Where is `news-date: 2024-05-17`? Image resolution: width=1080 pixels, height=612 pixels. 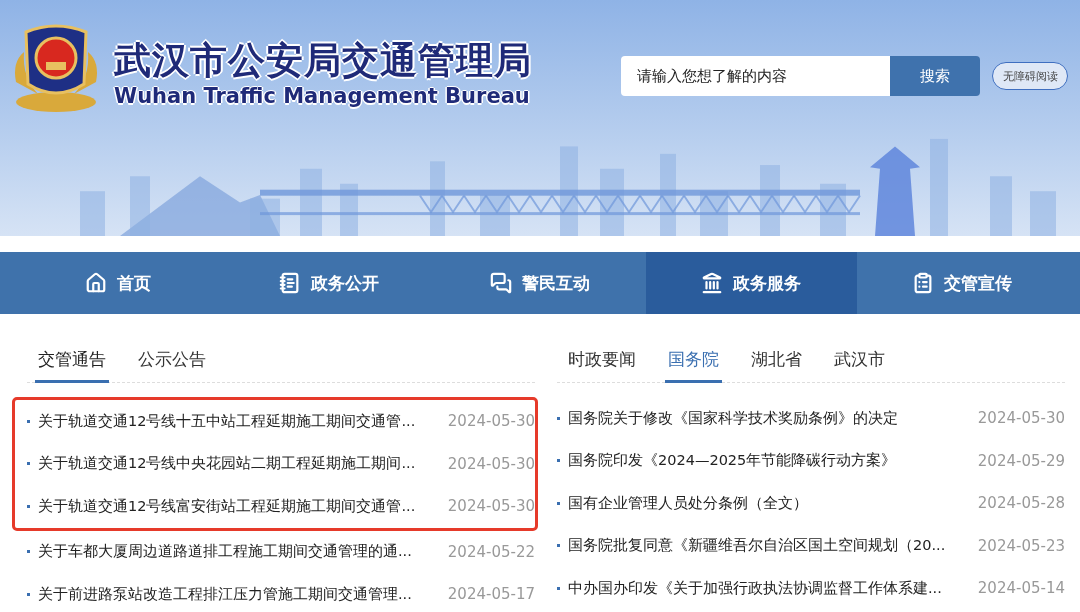 news-date: 2024-05-17 is located at coordinates (491, 594).